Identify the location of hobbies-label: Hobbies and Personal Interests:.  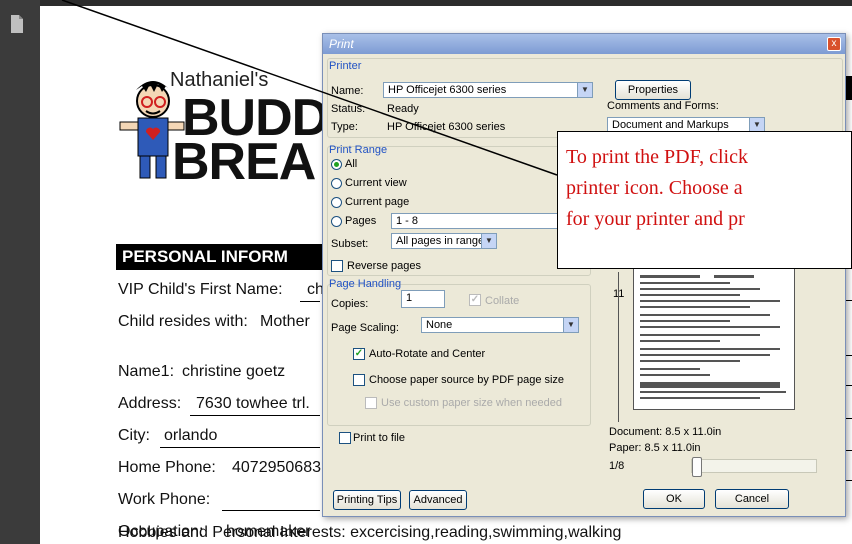
(232, 532).